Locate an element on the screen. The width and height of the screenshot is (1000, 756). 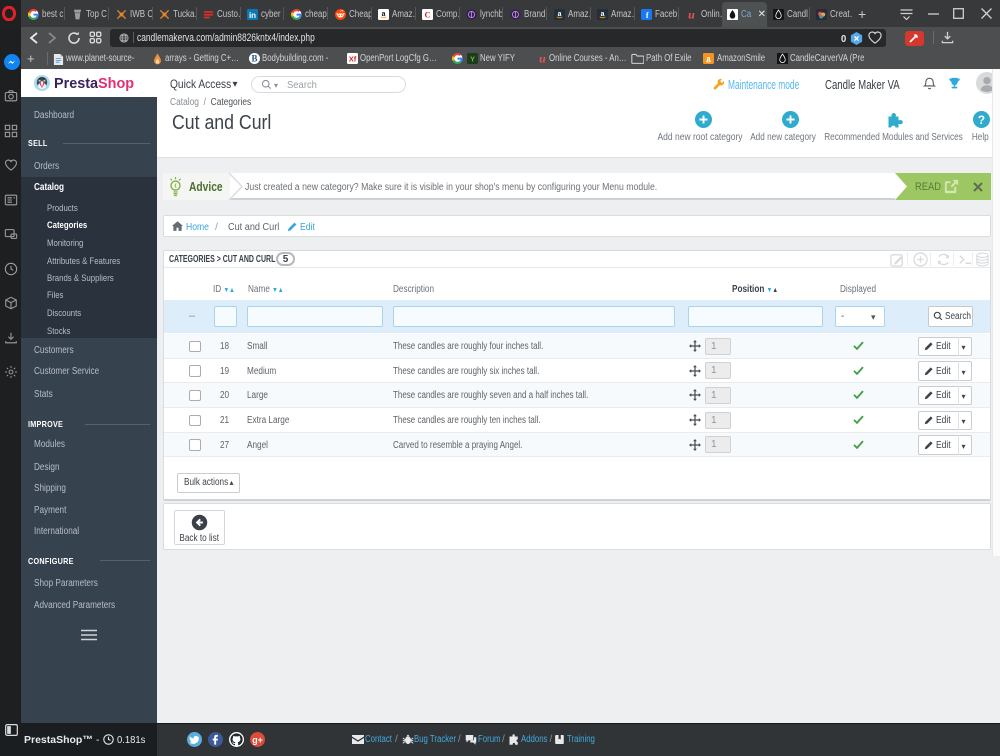
svg-text: g+ is located at coordinates (257, 739).